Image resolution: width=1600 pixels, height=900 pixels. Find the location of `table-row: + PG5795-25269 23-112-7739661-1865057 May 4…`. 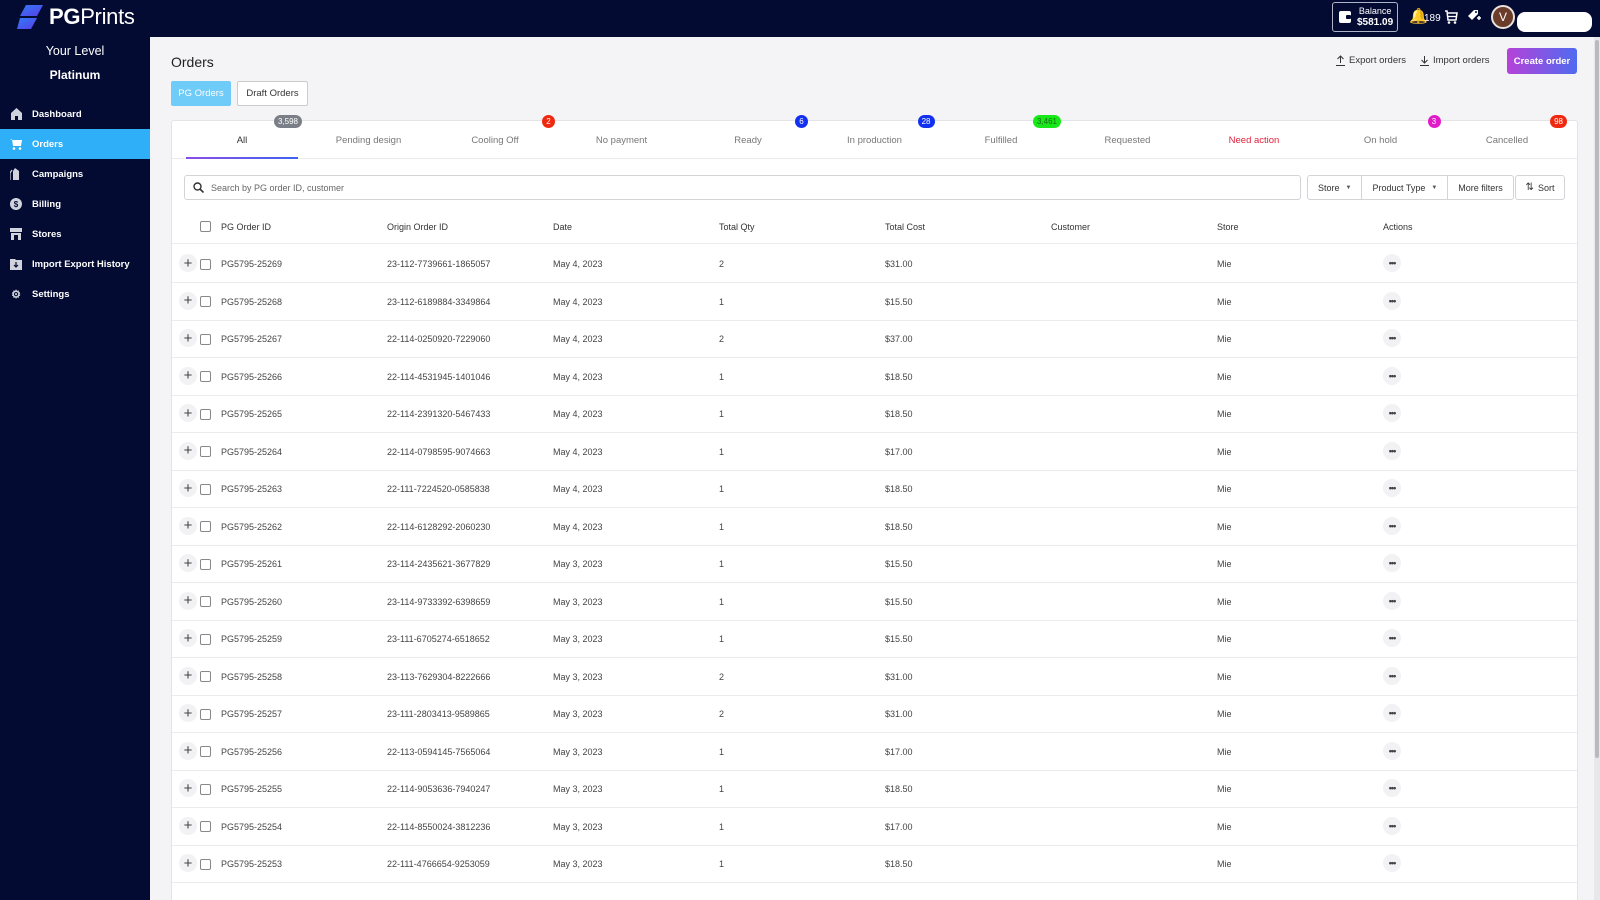

table-row: + PG5795-25269 23-112-7739661-1865057 May 4… is located at coordinates (874, 264).